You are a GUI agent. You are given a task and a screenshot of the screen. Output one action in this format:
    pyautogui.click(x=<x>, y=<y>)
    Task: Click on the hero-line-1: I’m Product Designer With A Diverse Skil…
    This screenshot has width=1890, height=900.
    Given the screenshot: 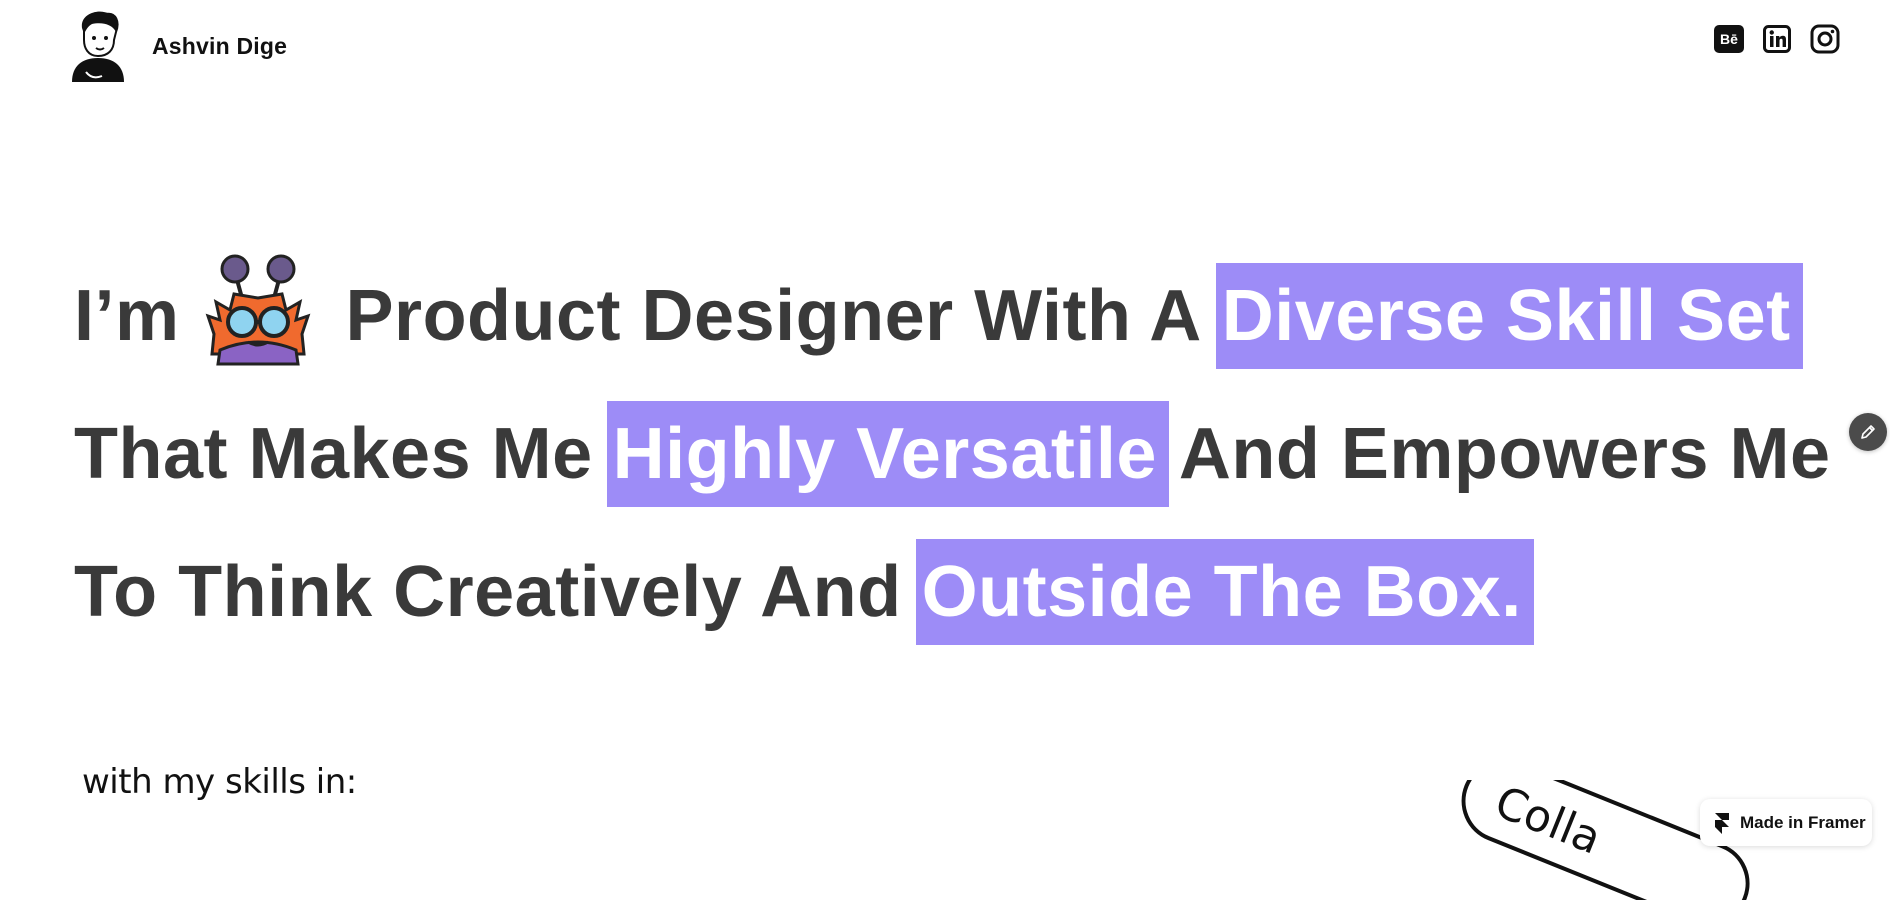 What is the action you would take?
    pyautogui.click(x=938, y=316)
    